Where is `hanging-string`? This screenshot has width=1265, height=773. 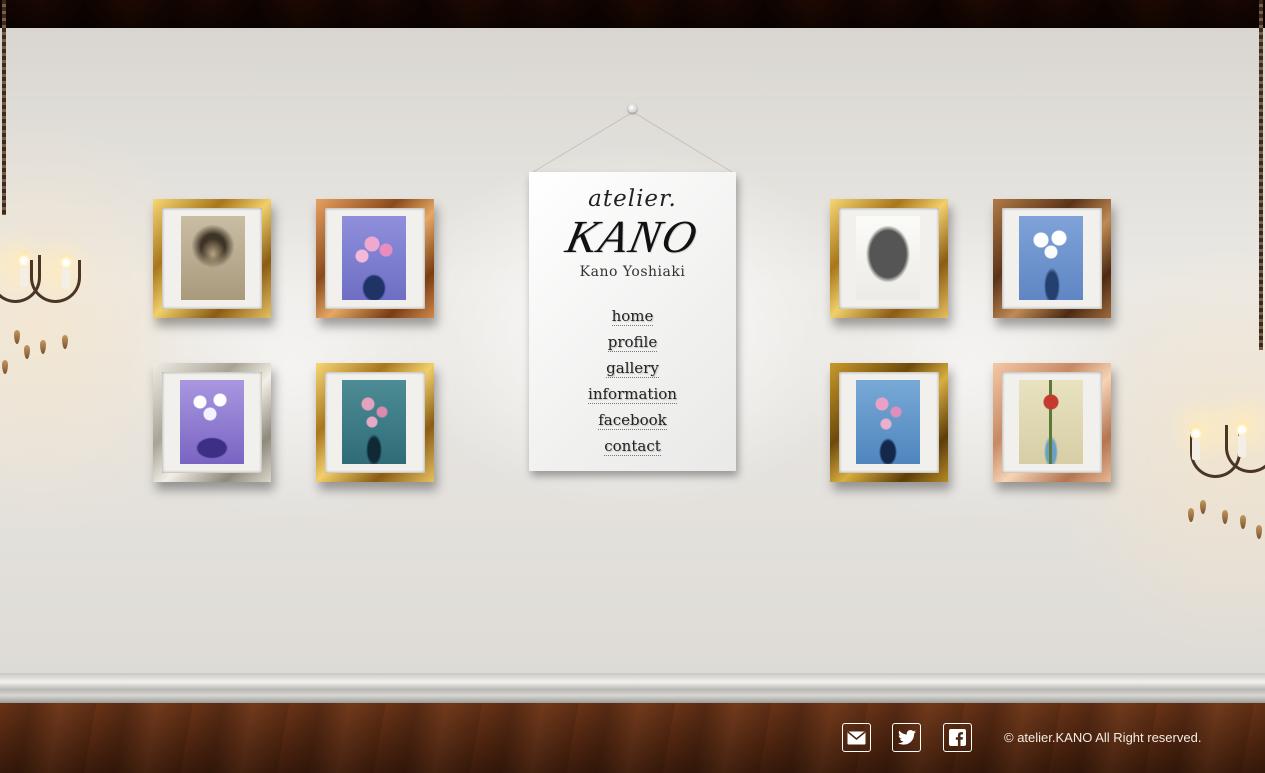 hanging-string is located at coordinates (632, 142).